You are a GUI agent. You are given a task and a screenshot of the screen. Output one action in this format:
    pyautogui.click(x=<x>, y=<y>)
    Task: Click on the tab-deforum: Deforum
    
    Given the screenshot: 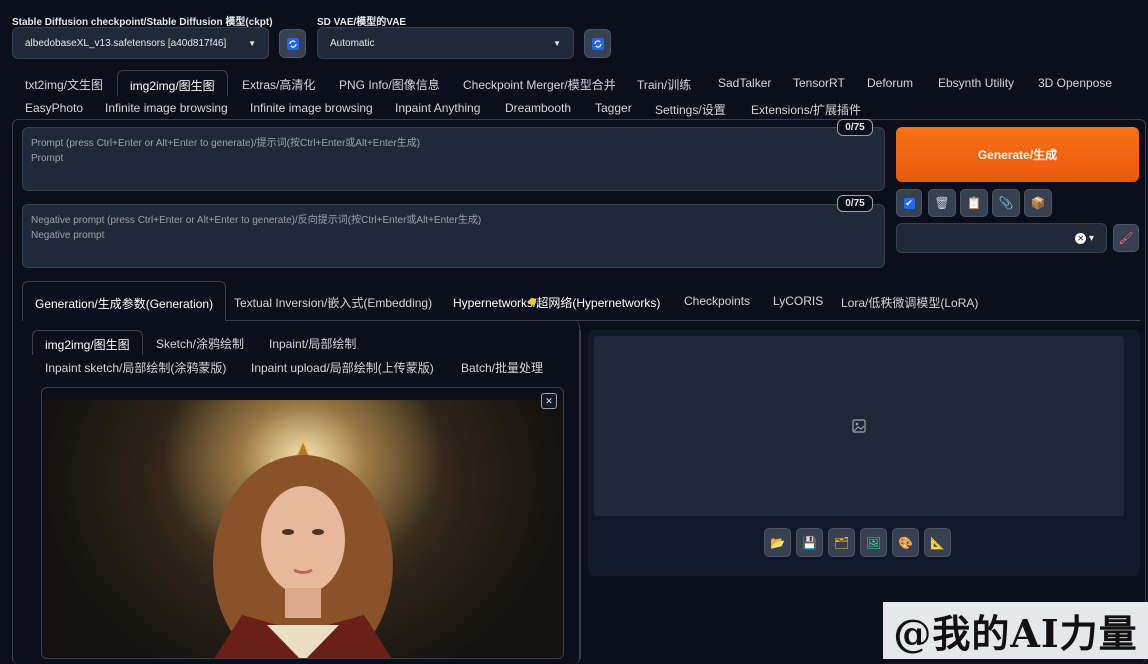 What is the action you would take?
    pyautogui.click(x=890, y=83)
    